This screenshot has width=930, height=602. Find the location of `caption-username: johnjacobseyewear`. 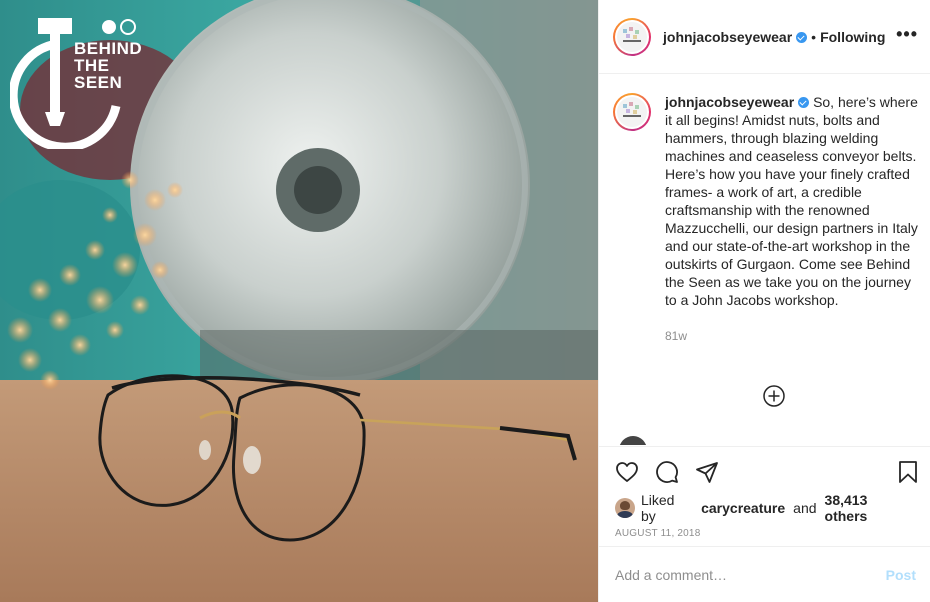

caption-username: johnjacobseyewear is located at coordinates (729, 102).